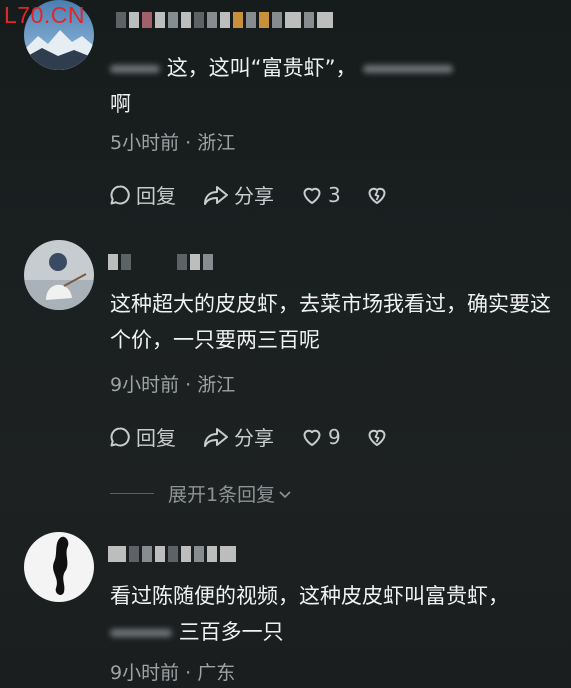  I want to click on like-button: 3, so click(320, 195).